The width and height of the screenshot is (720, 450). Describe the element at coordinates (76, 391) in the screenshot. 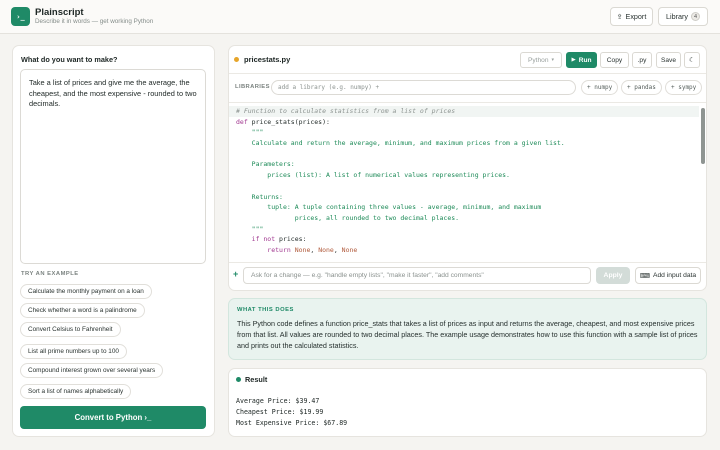

I see `example-chip: Sort a list of names alphabetically` at that location.